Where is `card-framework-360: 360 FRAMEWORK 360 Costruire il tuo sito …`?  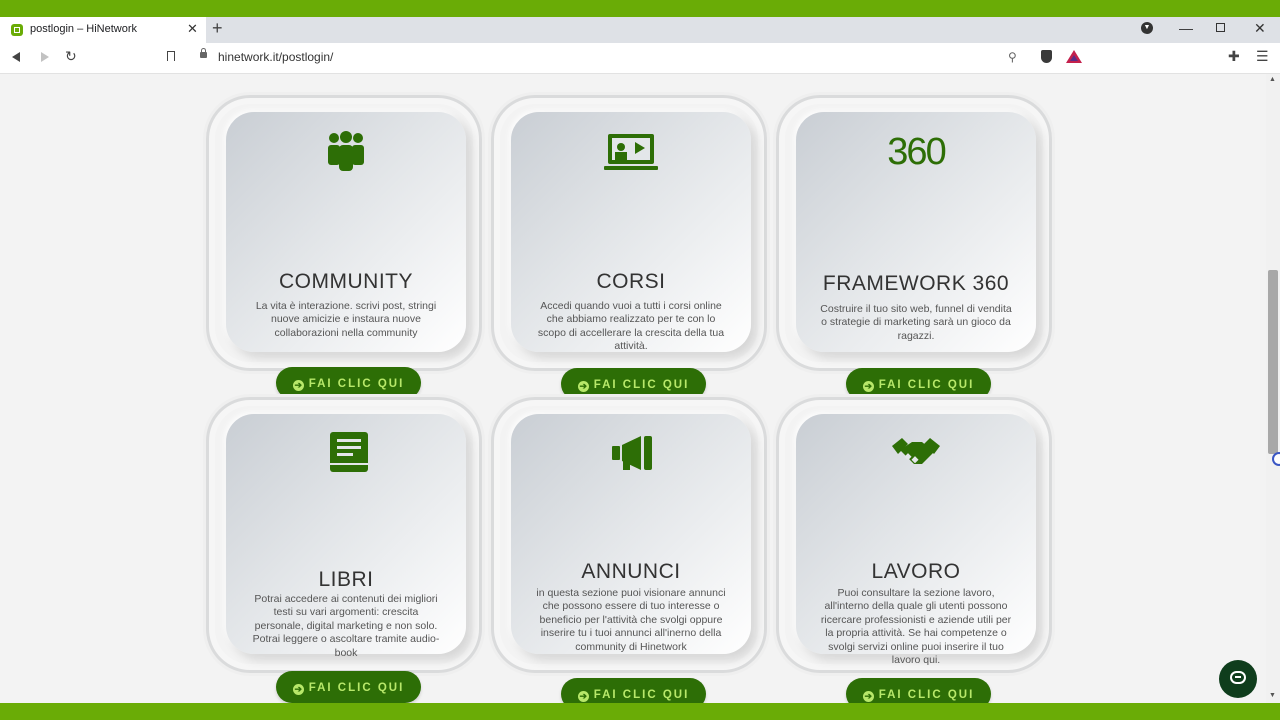
card-framework-360: 360 FRAMEWORK 360 Costruire il tuo sito … is located at coordinates (916, 256).